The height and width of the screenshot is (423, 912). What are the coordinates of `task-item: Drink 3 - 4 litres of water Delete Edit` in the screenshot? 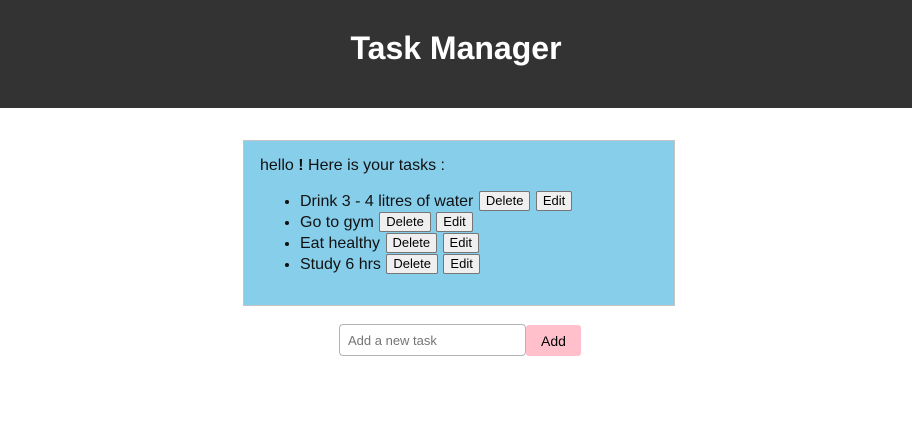 It's located at (436, 201).